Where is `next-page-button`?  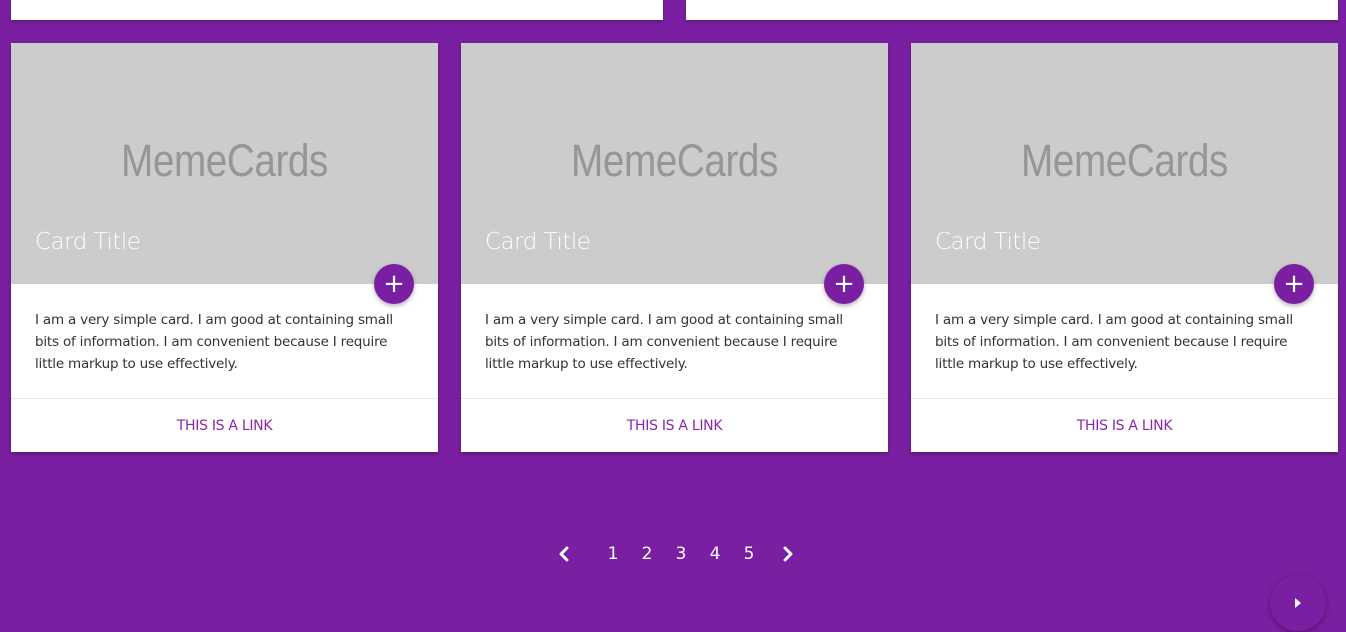
next-page-button is located at coordinates (788, 554).